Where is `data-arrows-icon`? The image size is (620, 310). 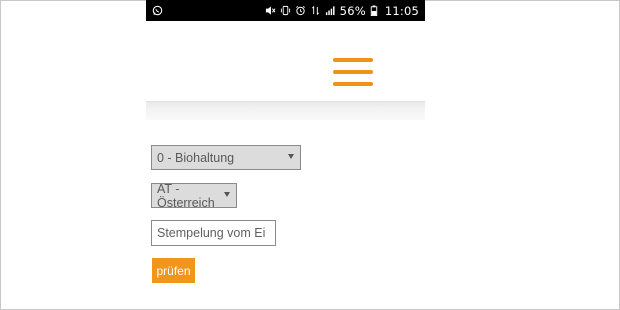
data-arrows-icon is located at coordinates (315, 10).